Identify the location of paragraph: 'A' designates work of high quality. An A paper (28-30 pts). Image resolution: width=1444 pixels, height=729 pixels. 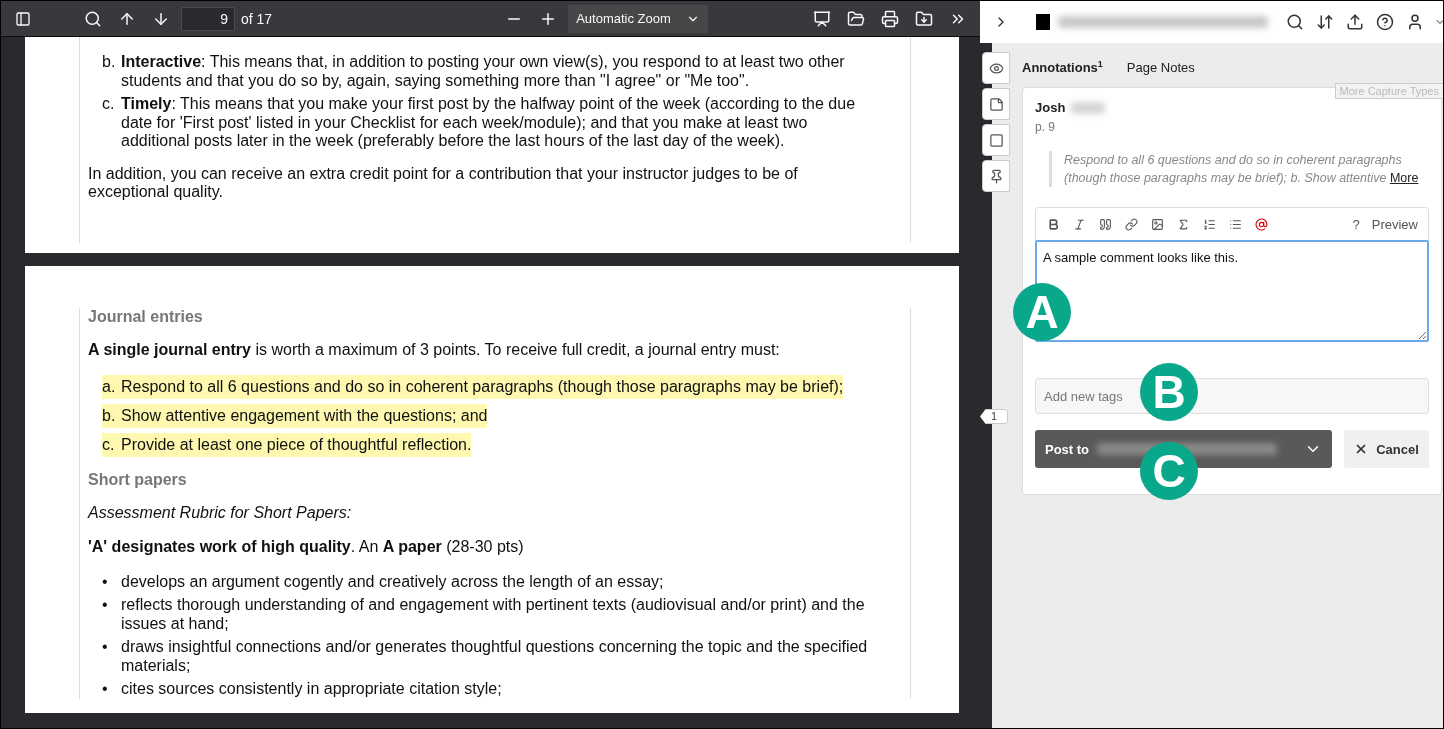
(306, 547).